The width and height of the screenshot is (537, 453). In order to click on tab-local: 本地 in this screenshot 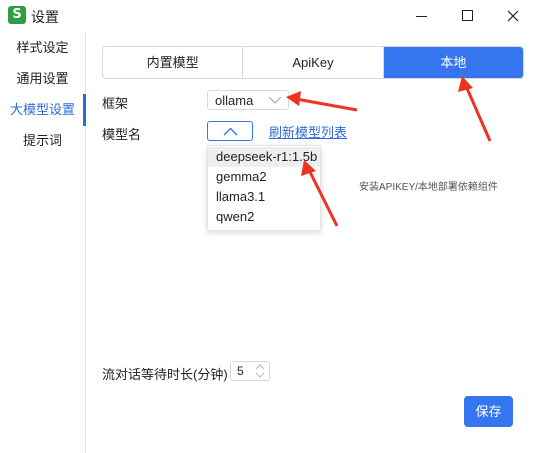, I will do `click(453, 62)`.